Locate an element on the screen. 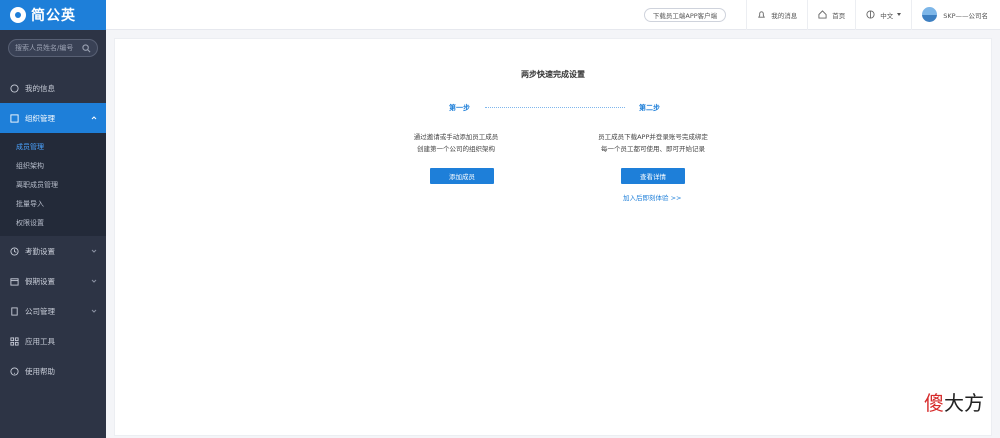  step-two-line-2: 每一个员工都可使用、即可开始记录 is located at coordinates (653, 149).